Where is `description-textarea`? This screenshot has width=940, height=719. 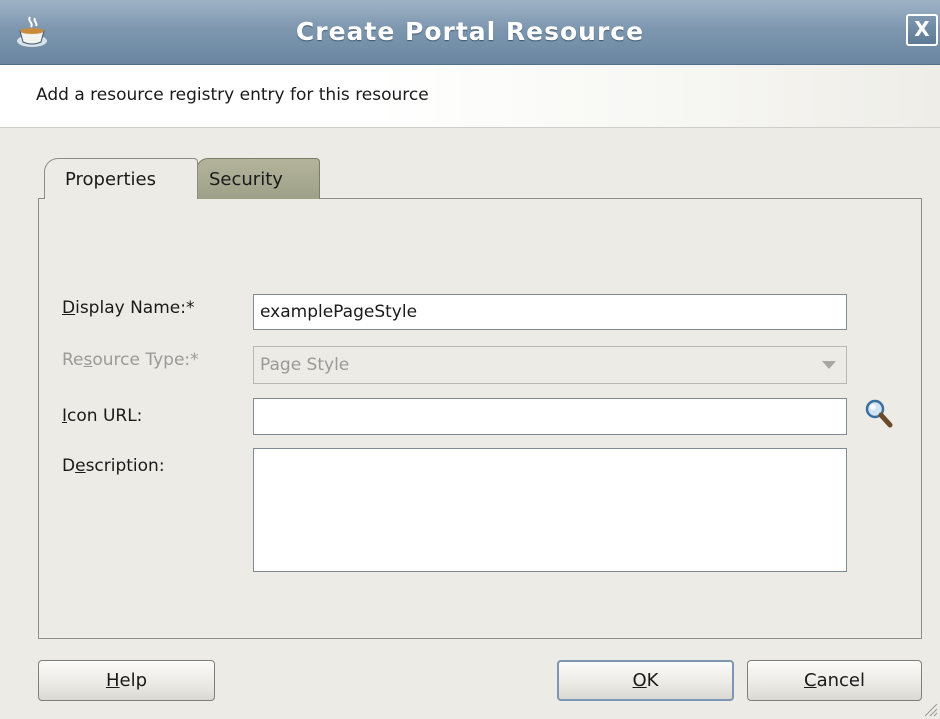
description-textarea is located at coordinates (550, 510).